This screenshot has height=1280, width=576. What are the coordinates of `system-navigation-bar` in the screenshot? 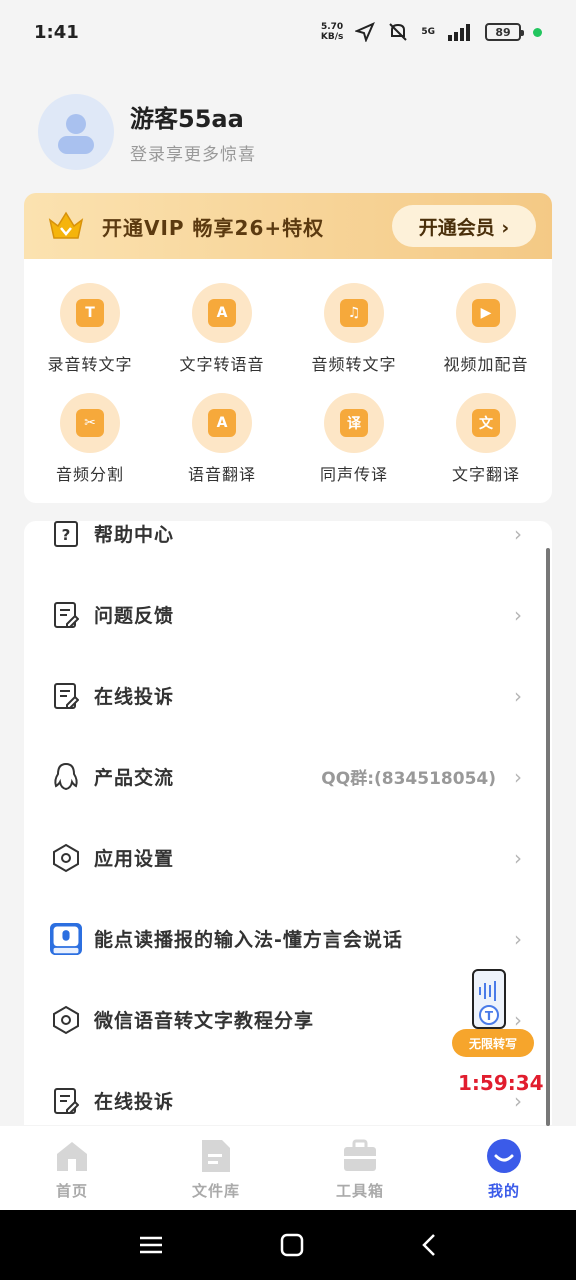 It's located at (288, 1245).